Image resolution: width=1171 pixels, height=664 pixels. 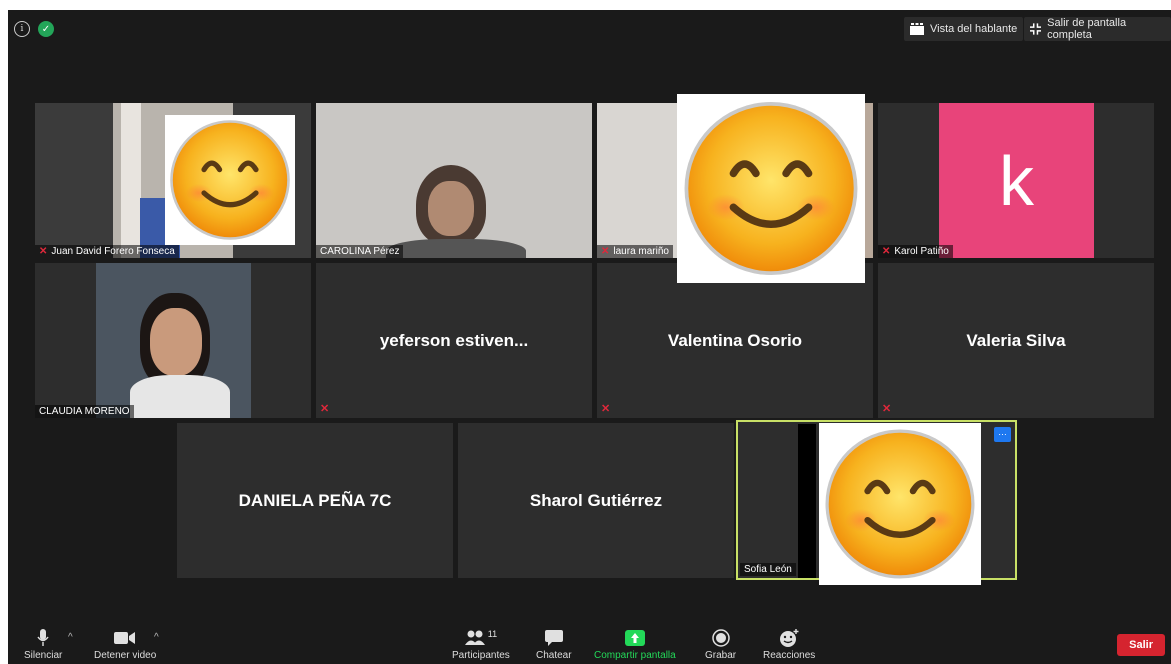 I want to click on video-tile-daniela: DANIELA PEÑA 7C, so click(x=315, y=500).